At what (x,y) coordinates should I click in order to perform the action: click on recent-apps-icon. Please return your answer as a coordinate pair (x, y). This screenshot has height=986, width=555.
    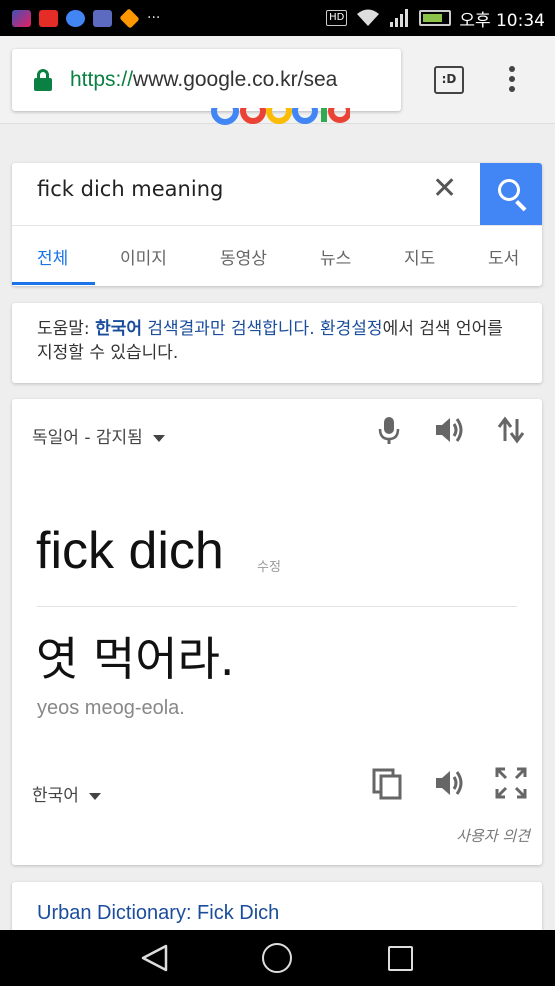
    Looking at the image, I should click on (400, 958).